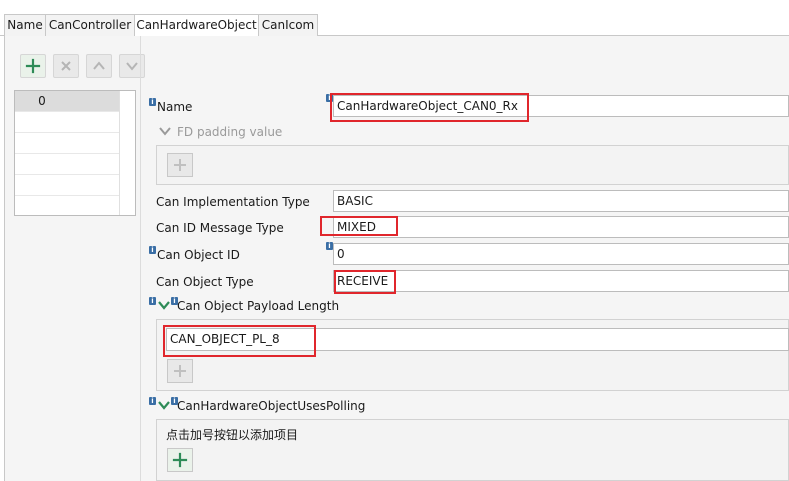 This screenshot has width=789, height=481. Describe the element at coordinates (561, 281) in the screenshot. I see `object-type-field: RECEIVE` at that location.